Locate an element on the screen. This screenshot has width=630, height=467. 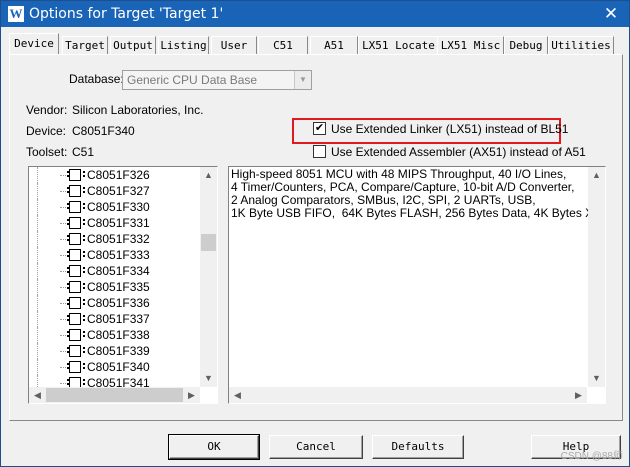
watermark: CSDN @88师 is located at coordinates (591, 456).